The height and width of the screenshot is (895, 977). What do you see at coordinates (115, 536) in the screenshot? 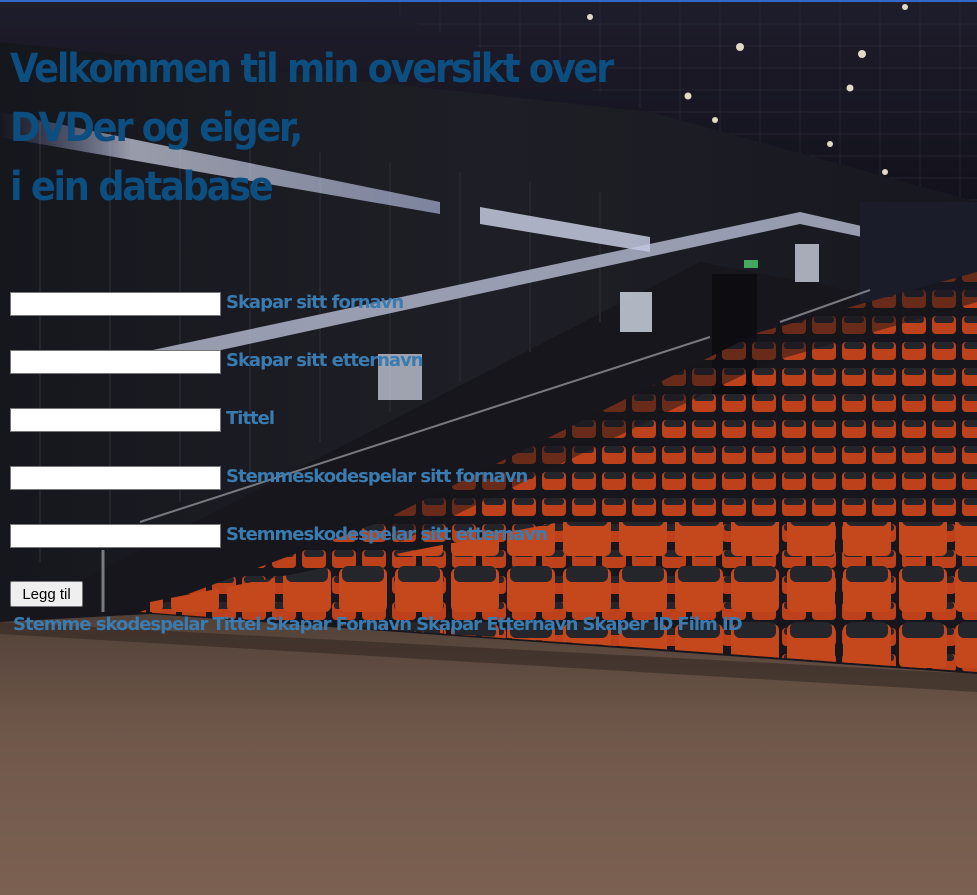
I see `voice-actor-lastname-input` at bounding box center [115, 536].